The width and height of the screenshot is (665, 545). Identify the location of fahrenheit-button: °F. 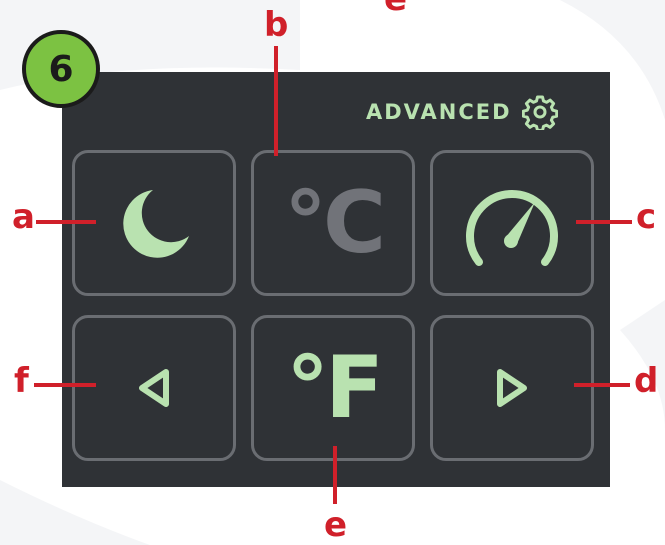
(333, 388).